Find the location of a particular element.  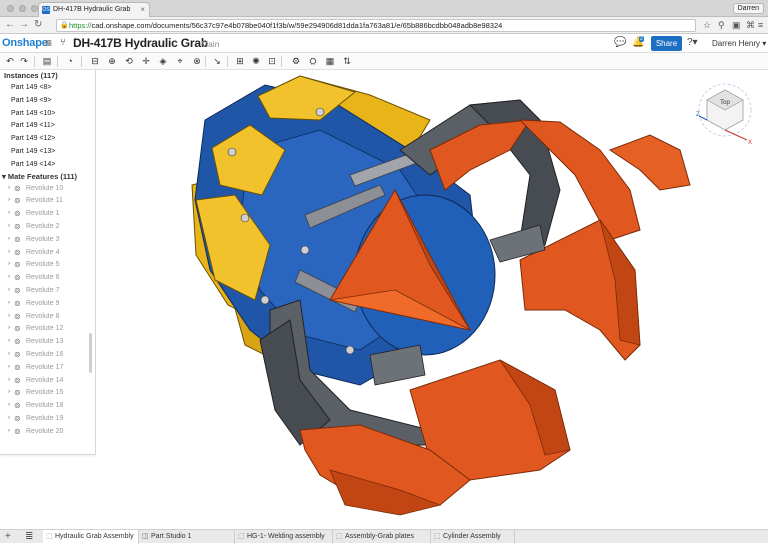

element-tab: ⬚ Assembly-Grab plates is located at coordinates (382, 537).